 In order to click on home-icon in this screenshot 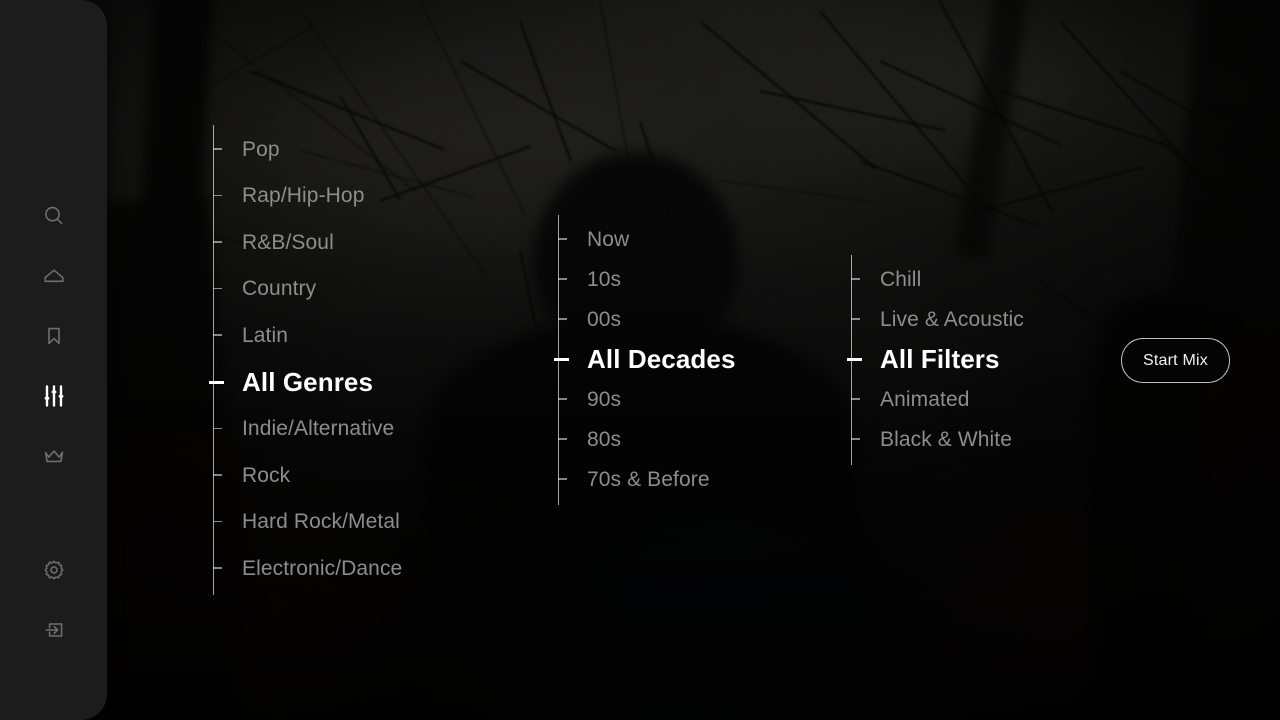, I will do `click(54, 276)`.